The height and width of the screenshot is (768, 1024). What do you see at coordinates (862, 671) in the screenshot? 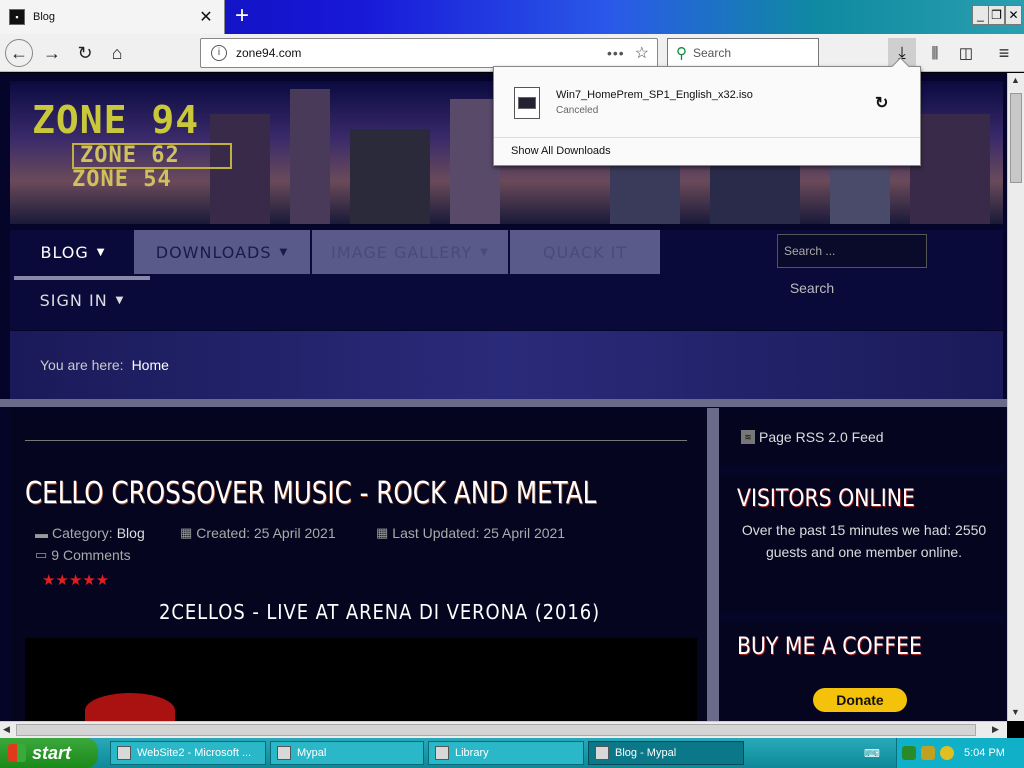
I see `buy-me-coffee-box: BUY ME A COFFEE Donate` at bounding box center [862, 671].